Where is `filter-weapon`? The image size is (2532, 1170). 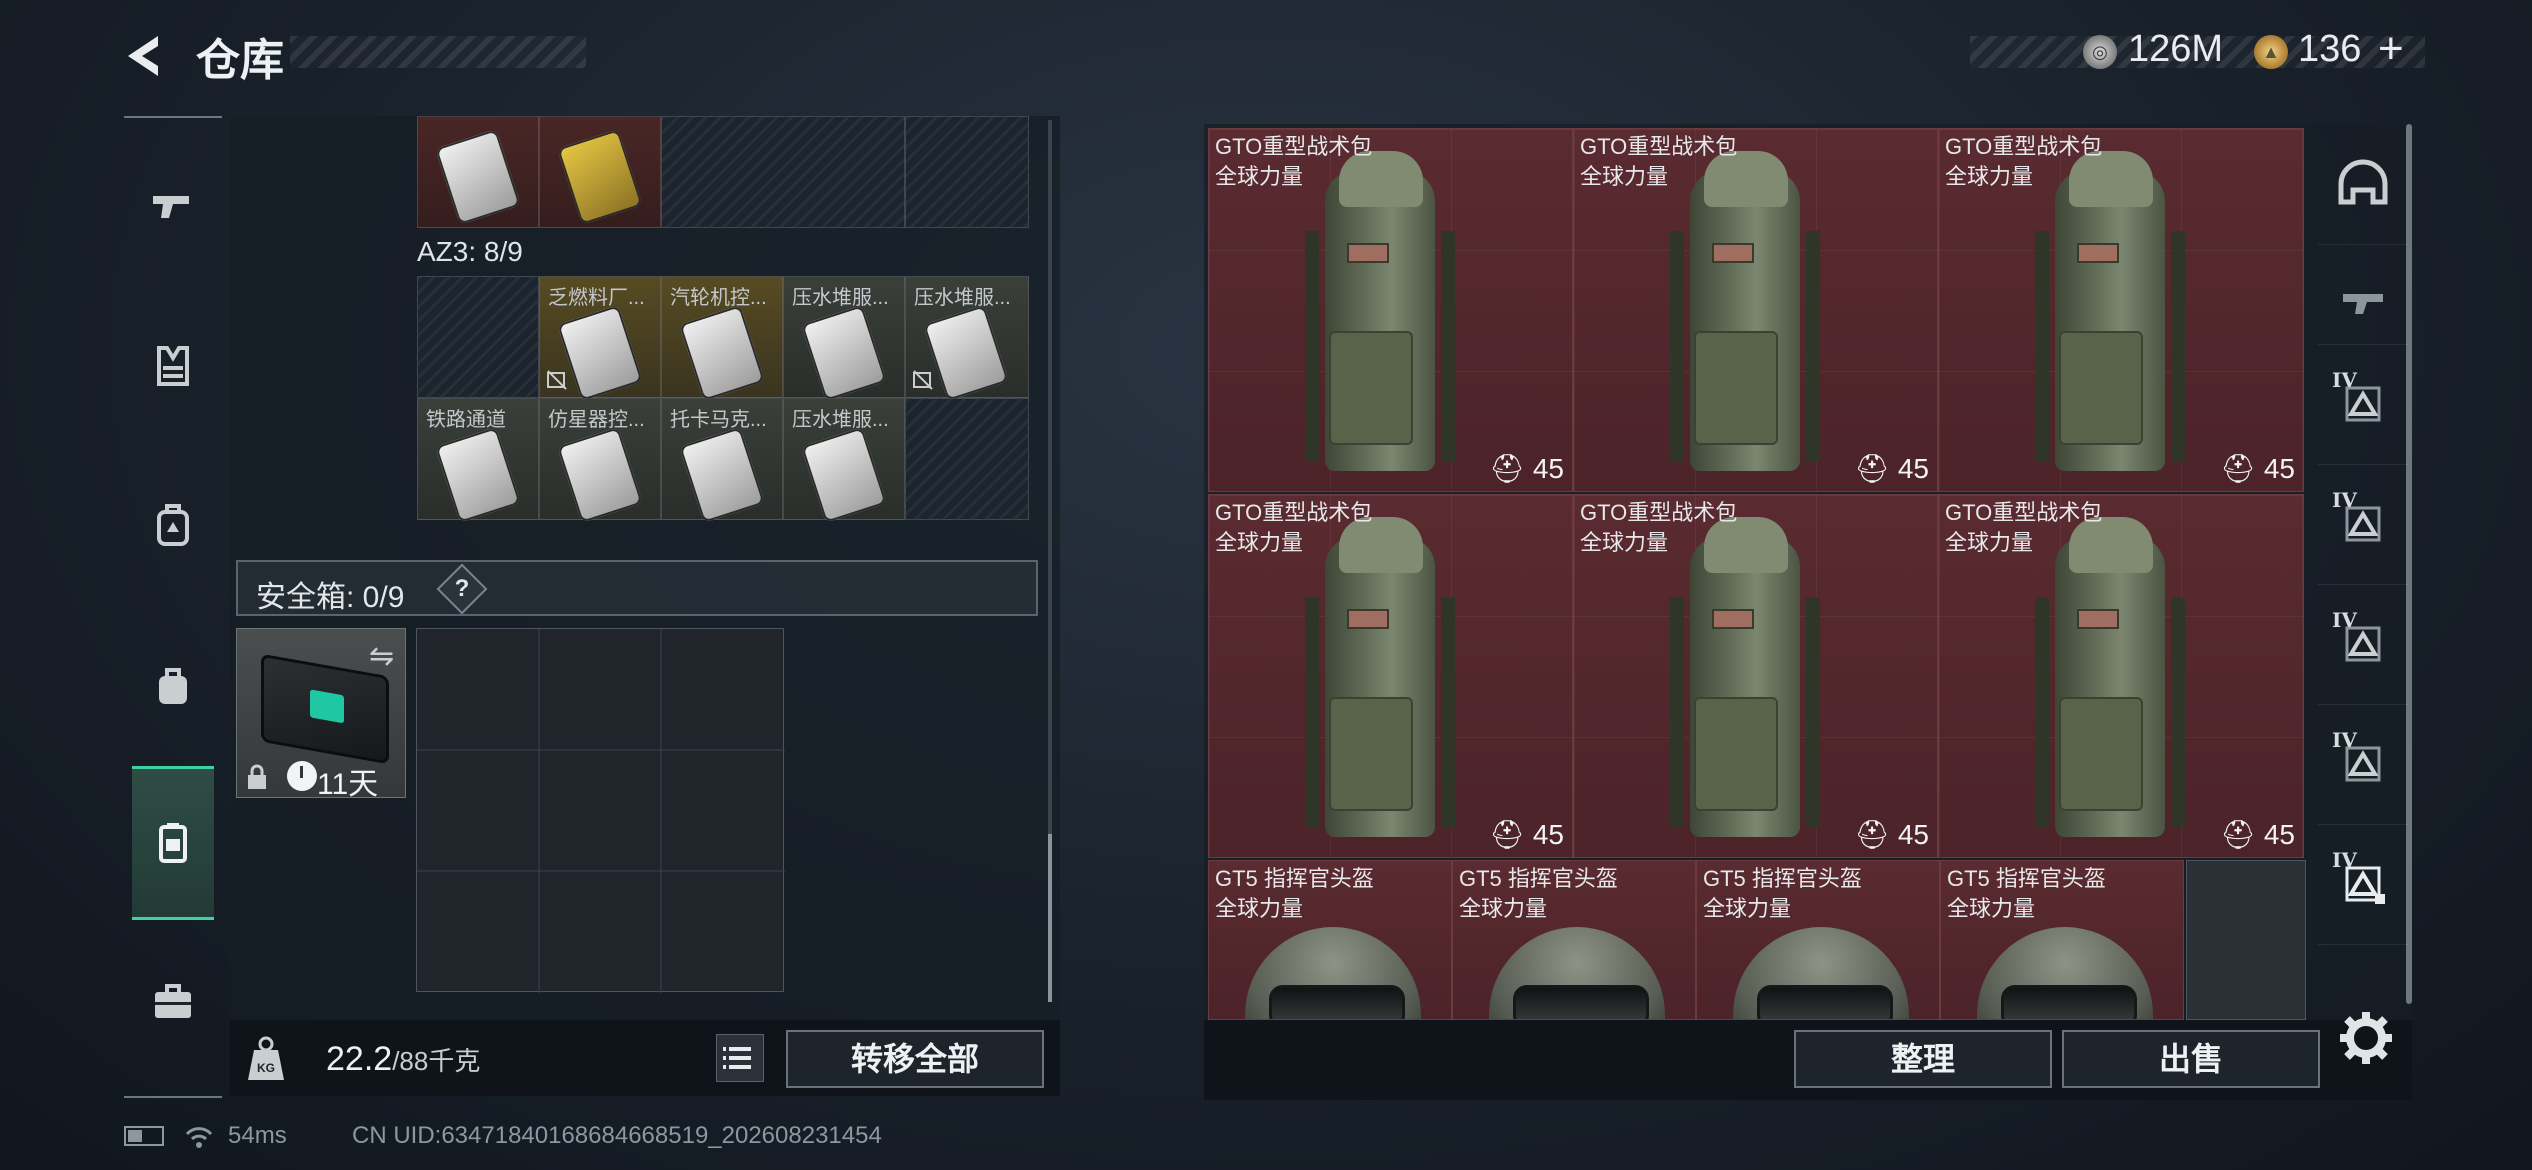 filter-weapon is located at coordinates (2363, 304).